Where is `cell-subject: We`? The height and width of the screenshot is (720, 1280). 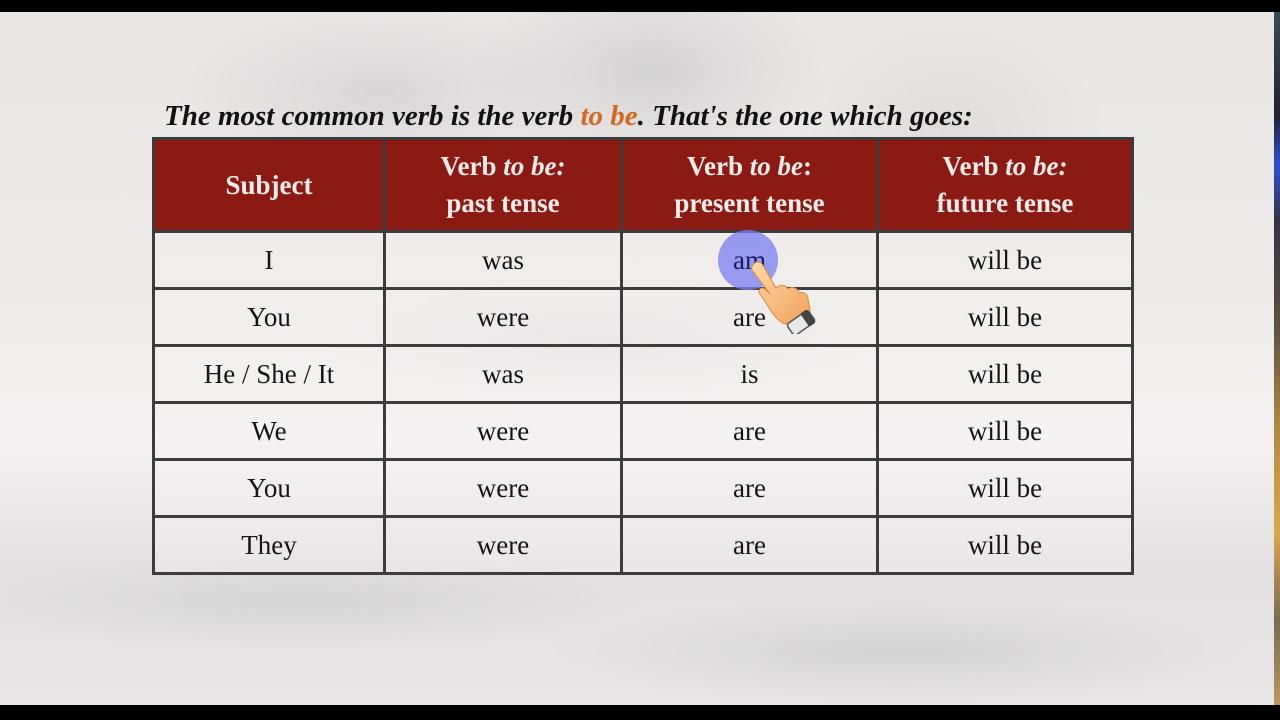
cell-subject: We is located at coordinates (269, 431).